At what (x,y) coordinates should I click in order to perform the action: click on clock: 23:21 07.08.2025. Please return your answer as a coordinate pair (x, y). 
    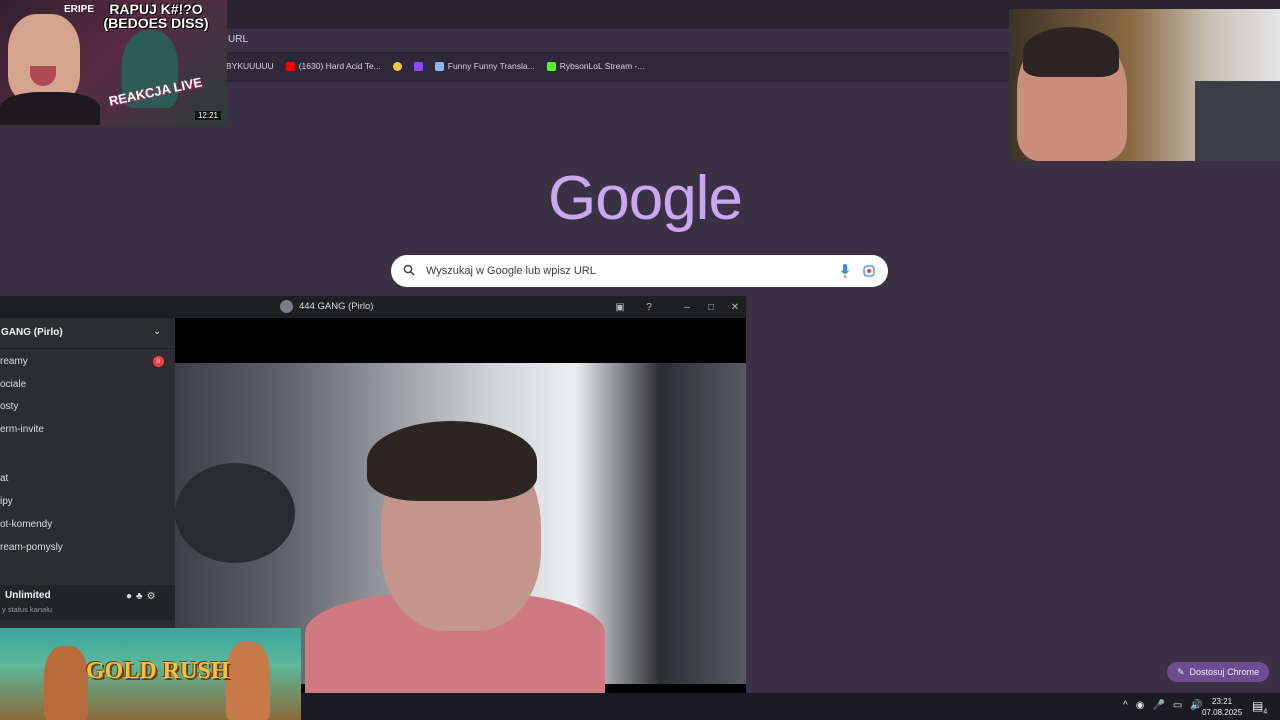
    Looking at the image, I should click on (1222, 707).